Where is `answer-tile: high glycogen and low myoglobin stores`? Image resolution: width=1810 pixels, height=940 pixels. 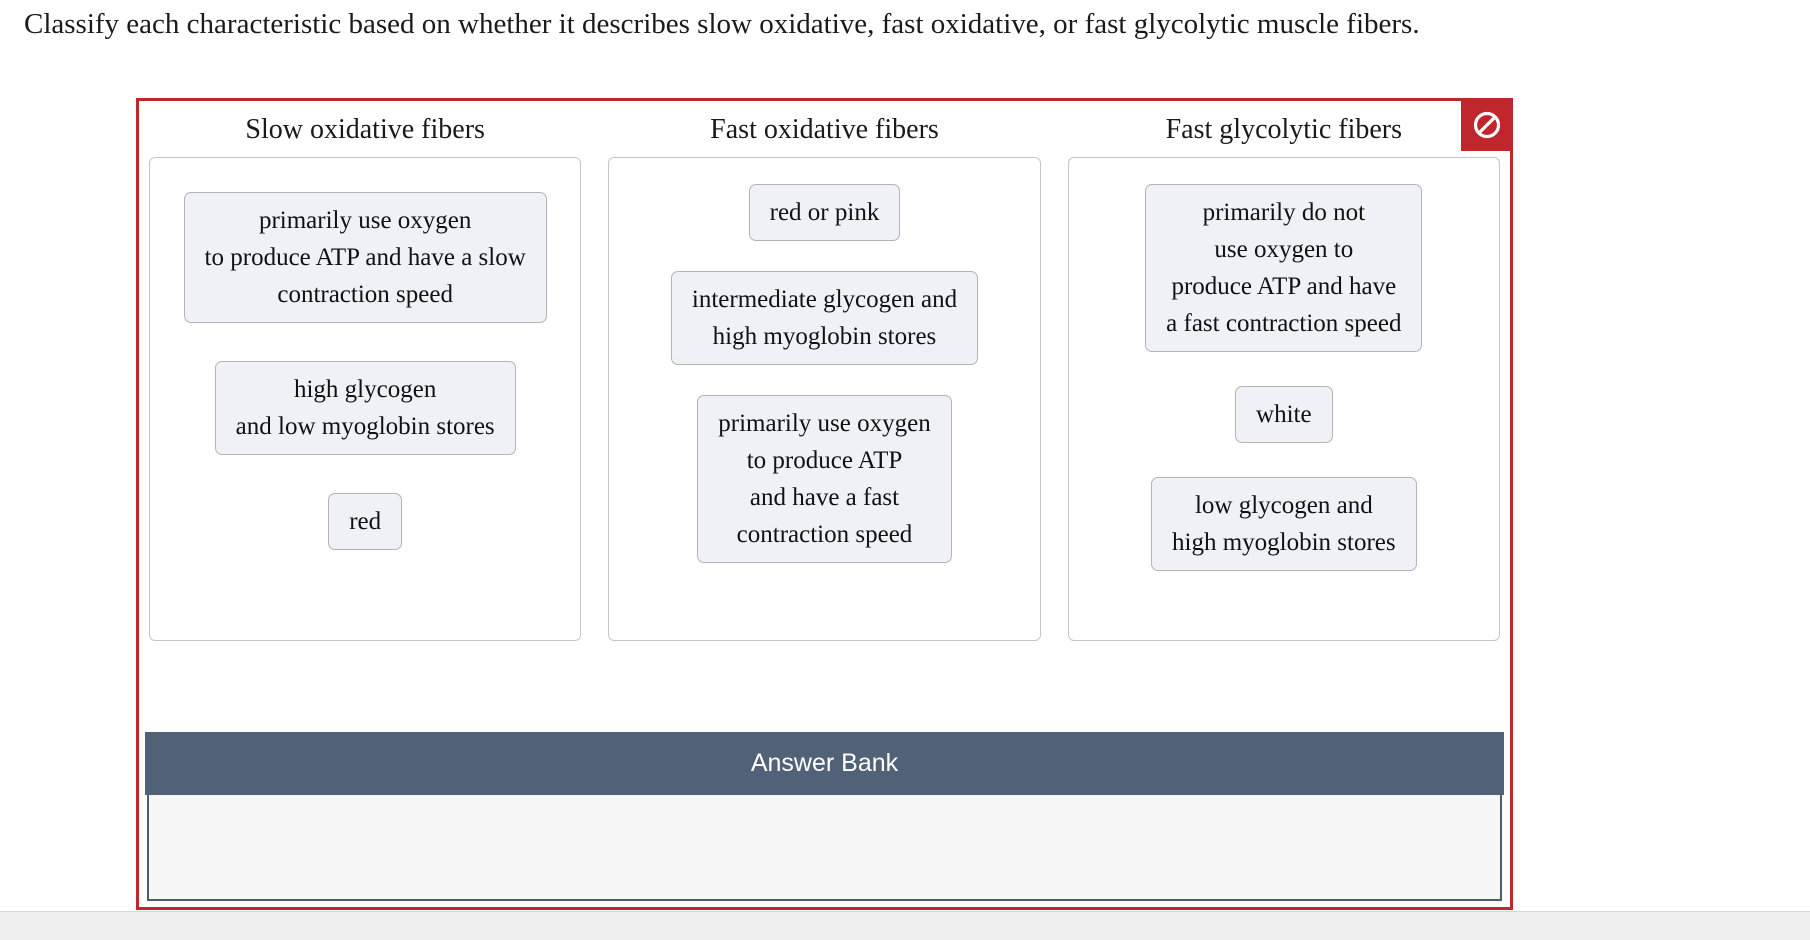 answer-tile: high glycogen and low myoglobin stores is located at coordinates (365, 408).